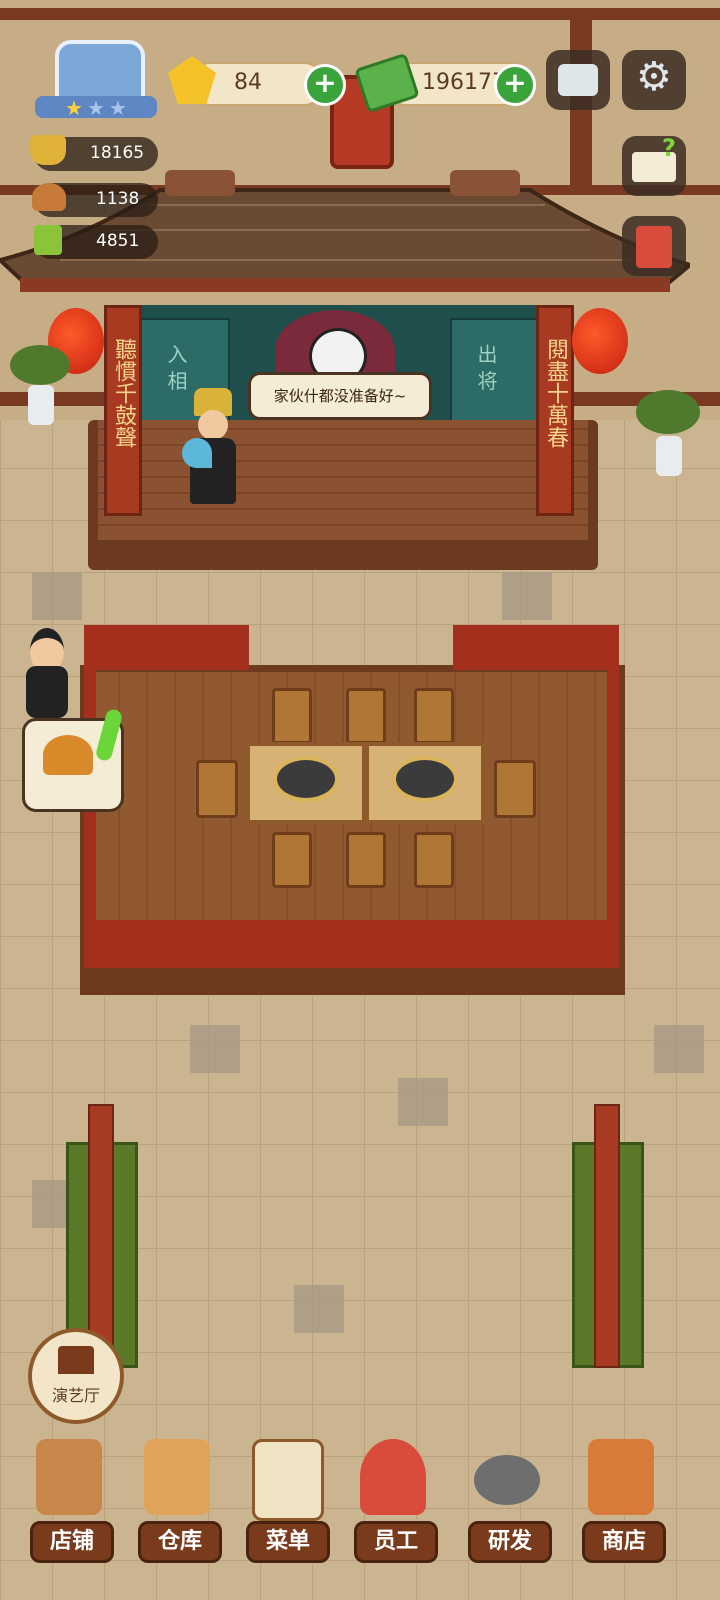 This screenshot has height=1600, width=720. What do you see at coordinates (600, 341) in the screenshot?
I see `red-lantern-right` at bounding box center [600, 341].